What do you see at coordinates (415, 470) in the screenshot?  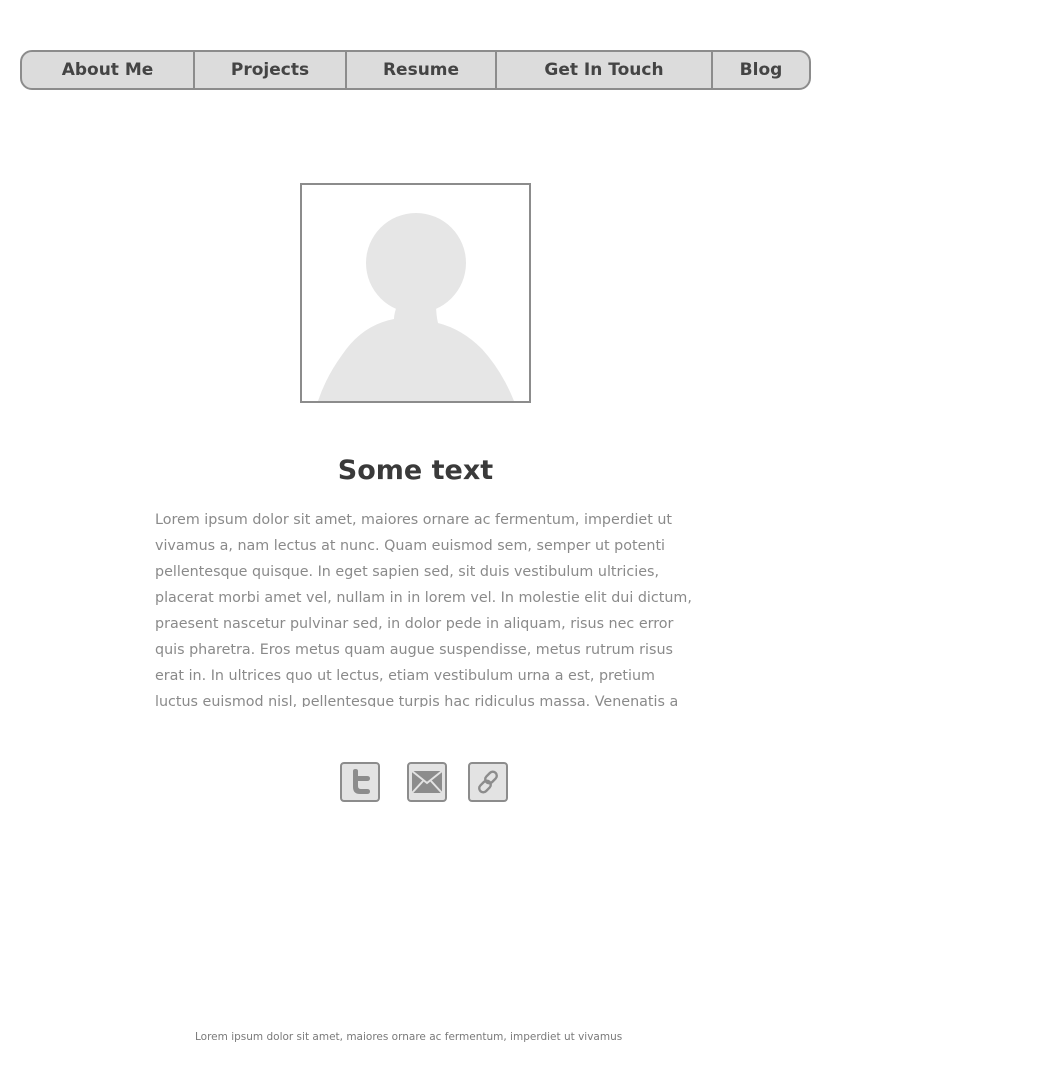 I see `profile-heading: Some text` at bounding box center [415, 470].